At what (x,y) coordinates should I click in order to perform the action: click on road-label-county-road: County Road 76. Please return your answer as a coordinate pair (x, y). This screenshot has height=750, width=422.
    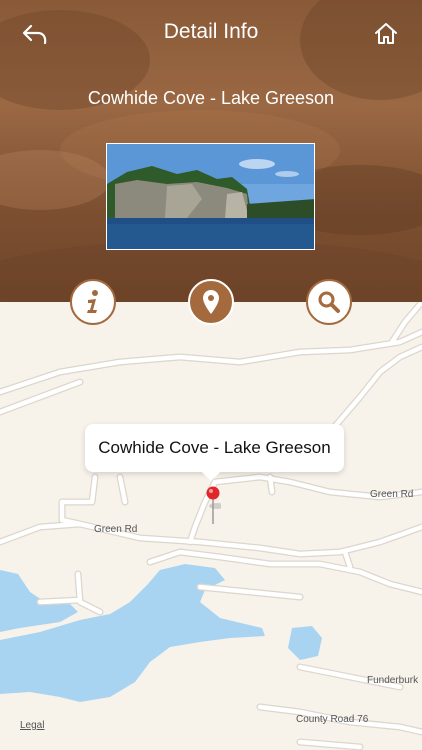
    Looking at the image, I should click on (332, 719).